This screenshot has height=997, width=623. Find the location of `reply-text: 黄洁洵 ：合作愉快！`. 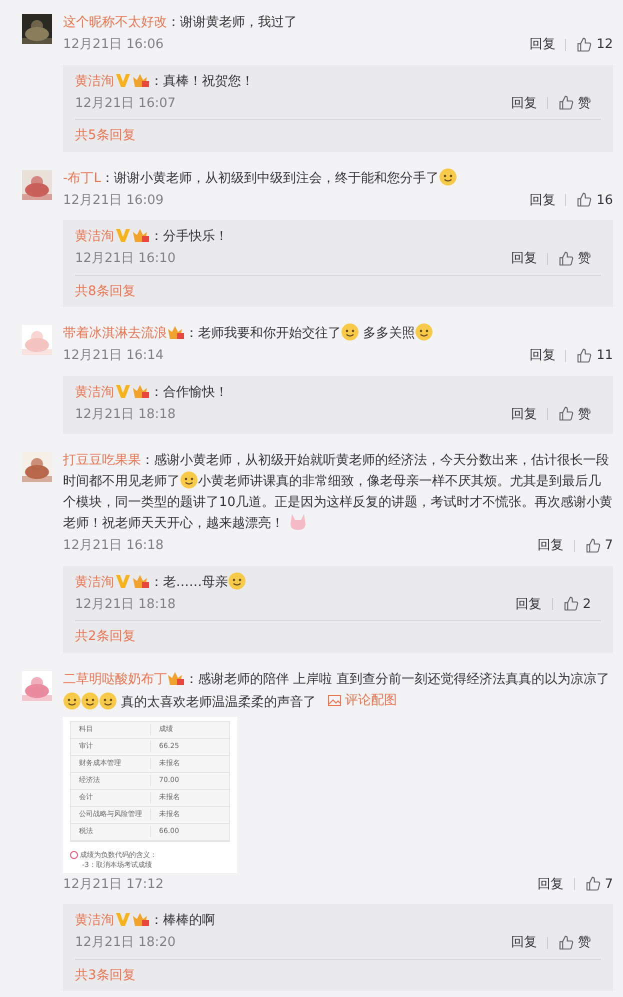

reply-text: 黄洁洵 ：合作愉快！ is located at coordinates (152, 392).